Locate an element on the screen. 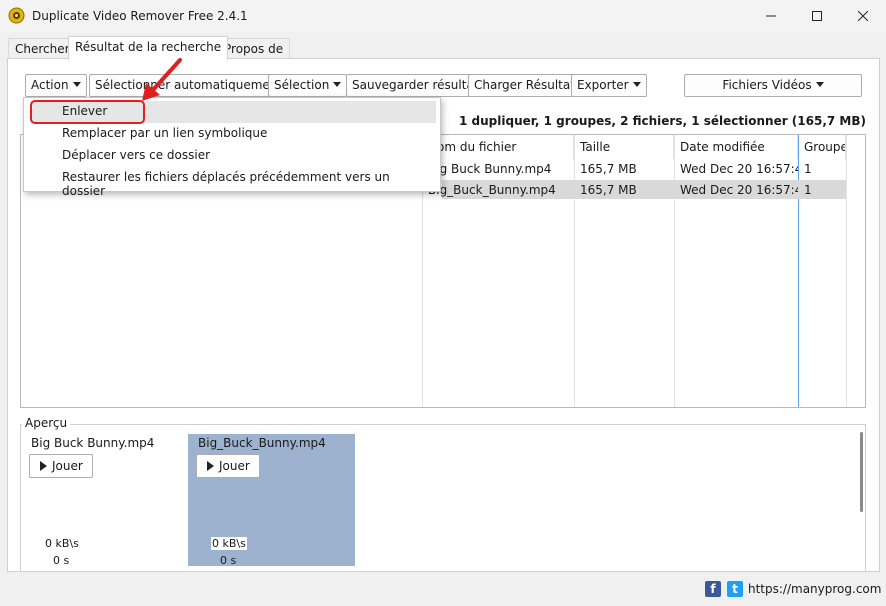 This screenshot has width=886, height=606. selection-label: Sélection is located at coordinates (302, 85).